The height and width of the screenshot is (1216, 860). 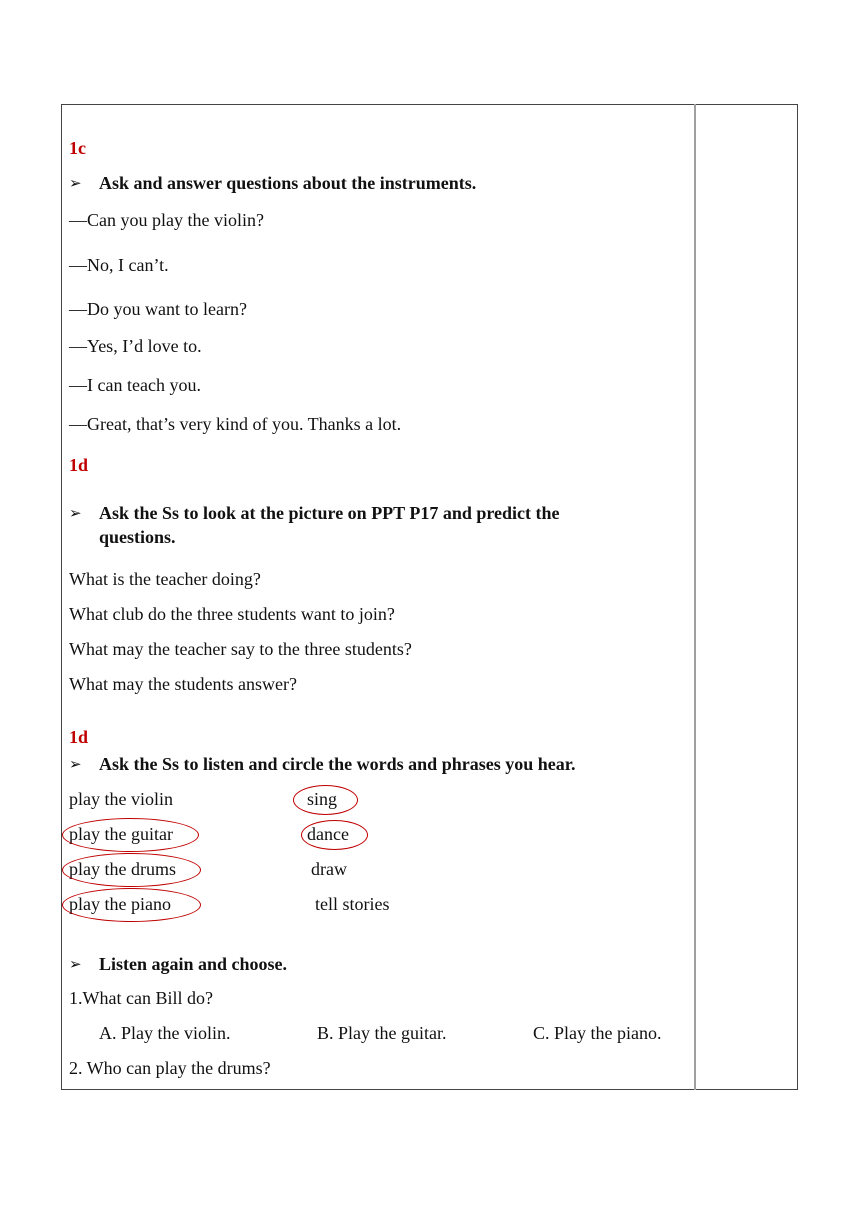 What do you see at coordinates (137, 537) in the screenshot?
I see `instruction-predict-line2: questions.` at bounding box center [137, 537].